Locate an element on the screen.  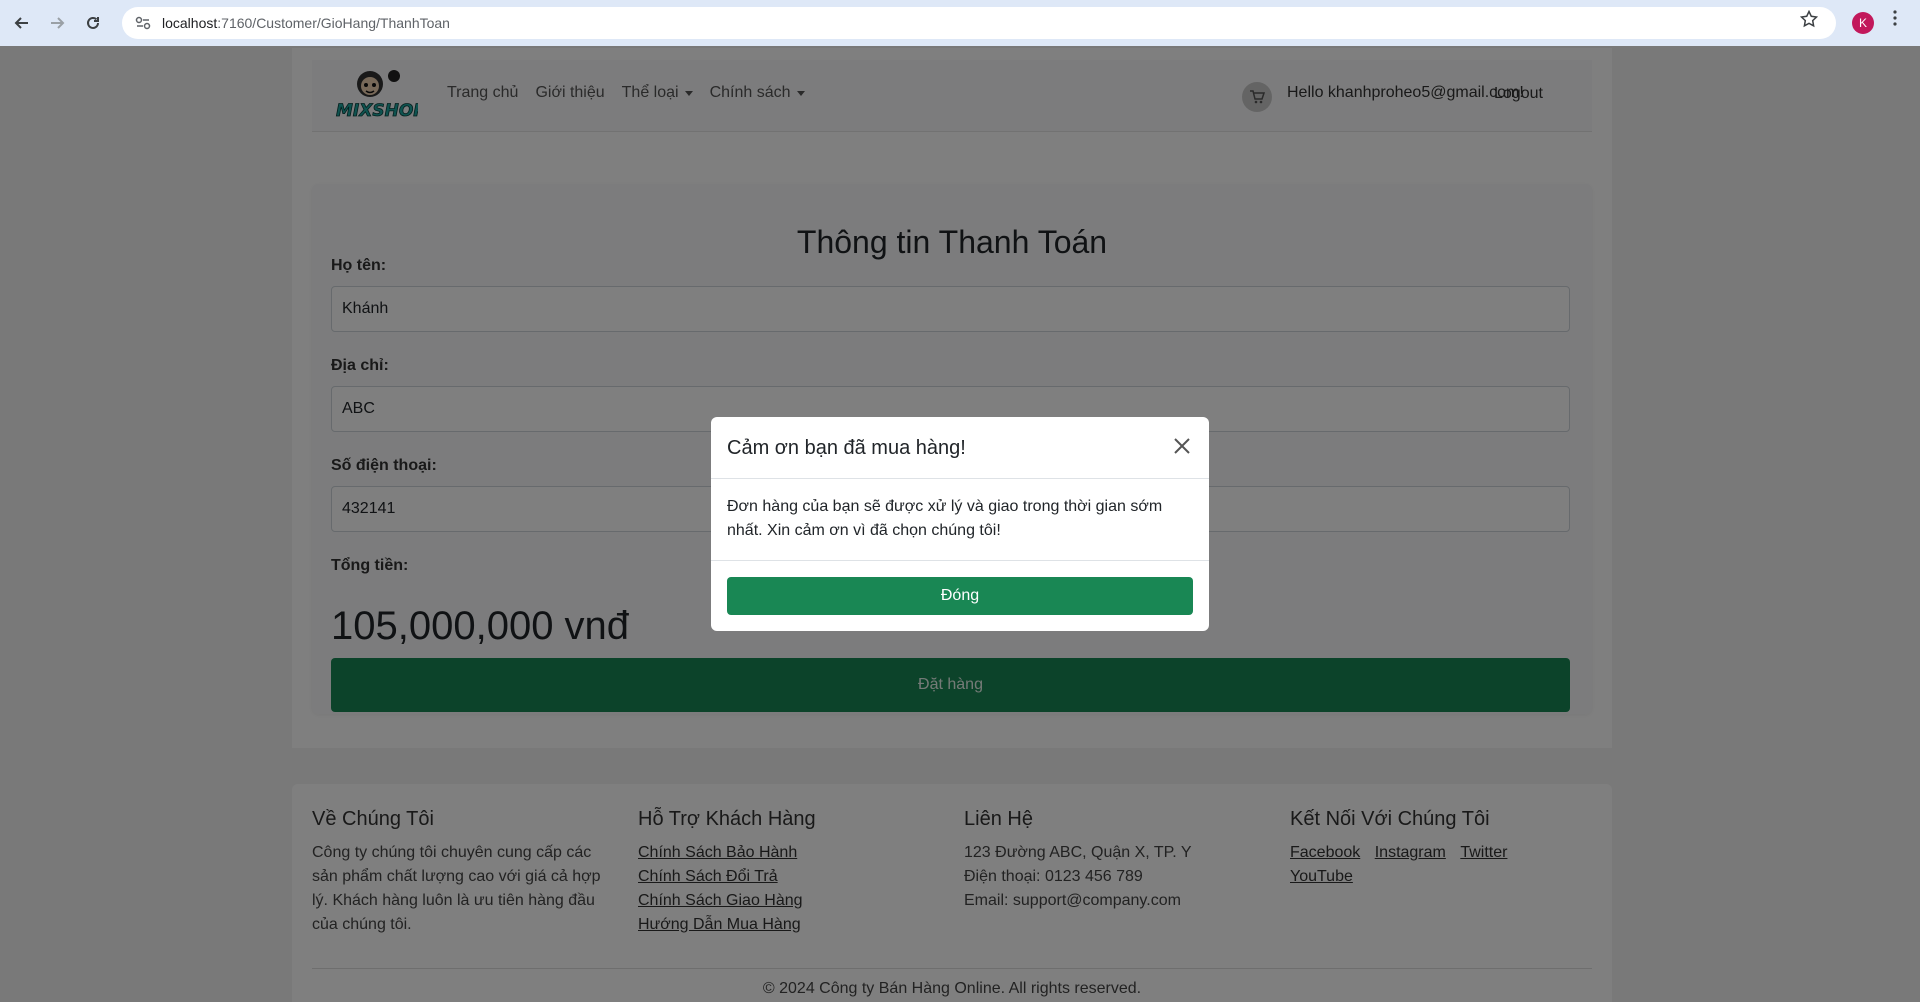
back-icon is located at coordinates (22, 23).